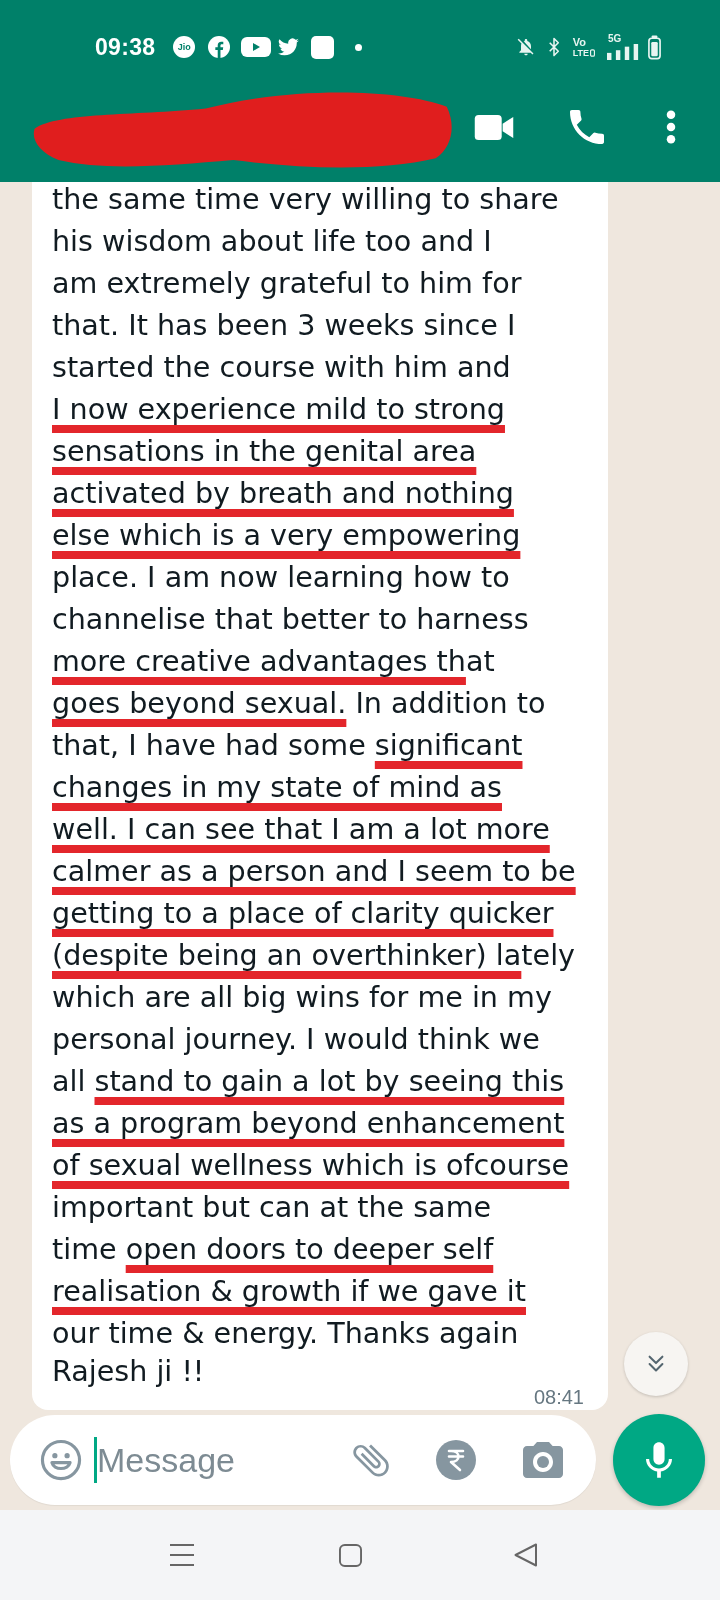 The image size is (720, 1600). Describe the element at coordinates (654, 47) in the screenshot. I see `battery-icon` at that location.